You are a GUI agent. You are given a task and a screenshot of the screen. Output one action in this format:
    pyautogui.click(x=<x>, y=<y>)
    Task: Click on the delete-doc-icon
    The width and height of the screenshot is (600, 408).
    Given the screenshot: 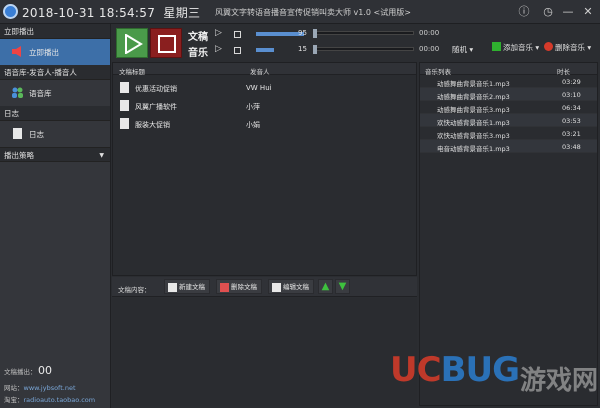 What is the action you would take?
    pyautogui.click(x=224, y=287)
    